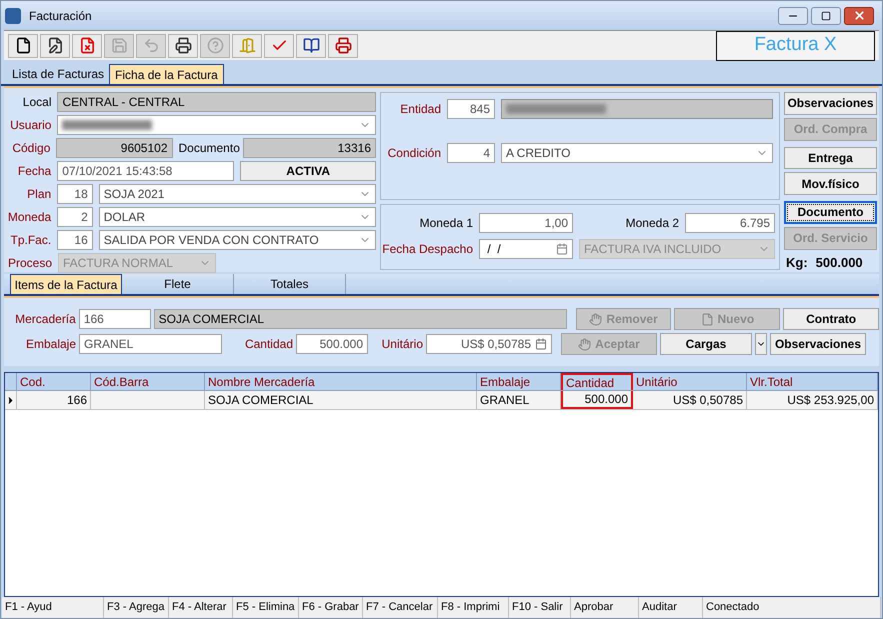  What do you see at coordinates (795, 45) in the screenshot?
I see `logo: Factura X` at bounding box center [795, 45].